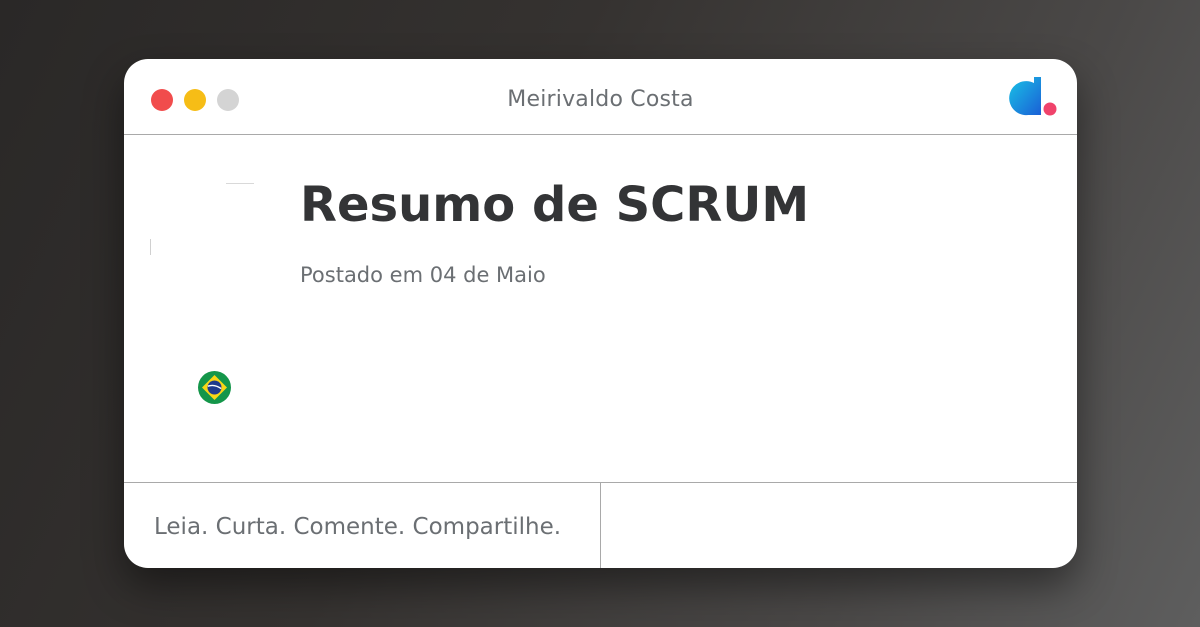  Describe the element at coordinates (1033, 96) in the screenshot. I see `dio-logo-icon` at that location.